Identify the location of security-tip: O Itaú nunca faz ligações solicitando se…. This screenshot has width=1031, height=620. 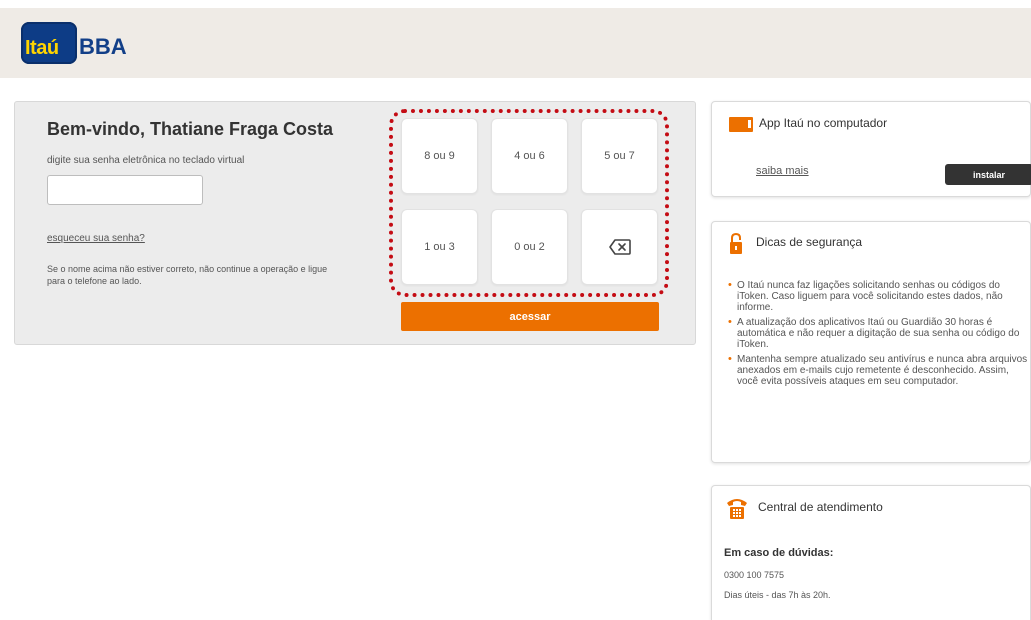
(878, 296).